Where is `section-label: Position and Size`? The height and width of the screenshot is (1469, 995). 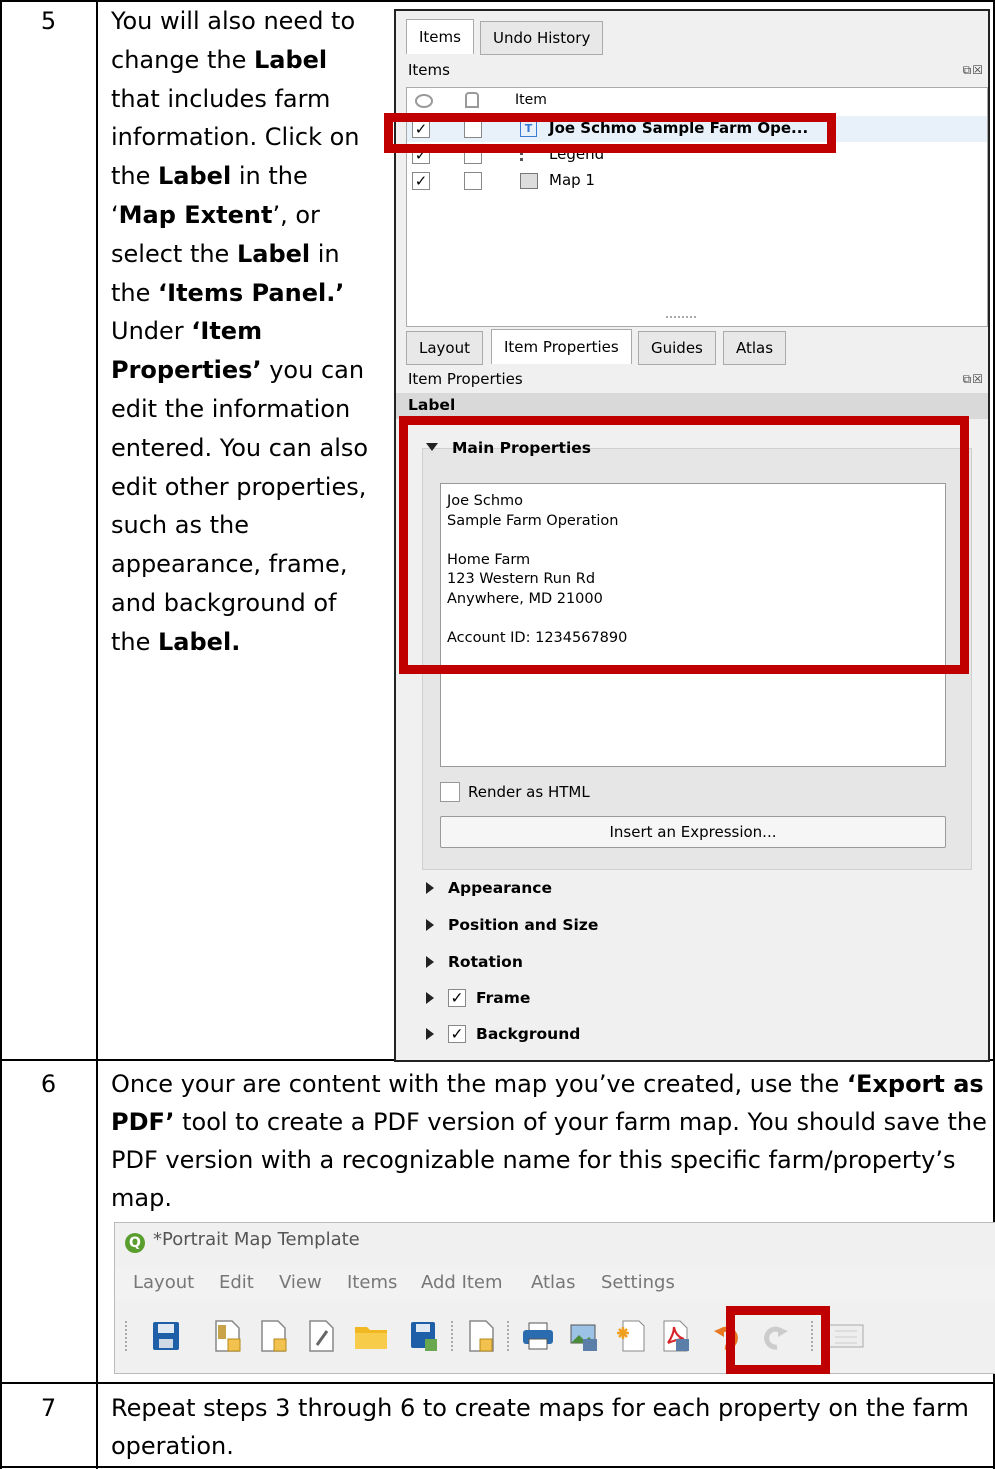 section-label: Position and Size is located at coordinates (523, 925).